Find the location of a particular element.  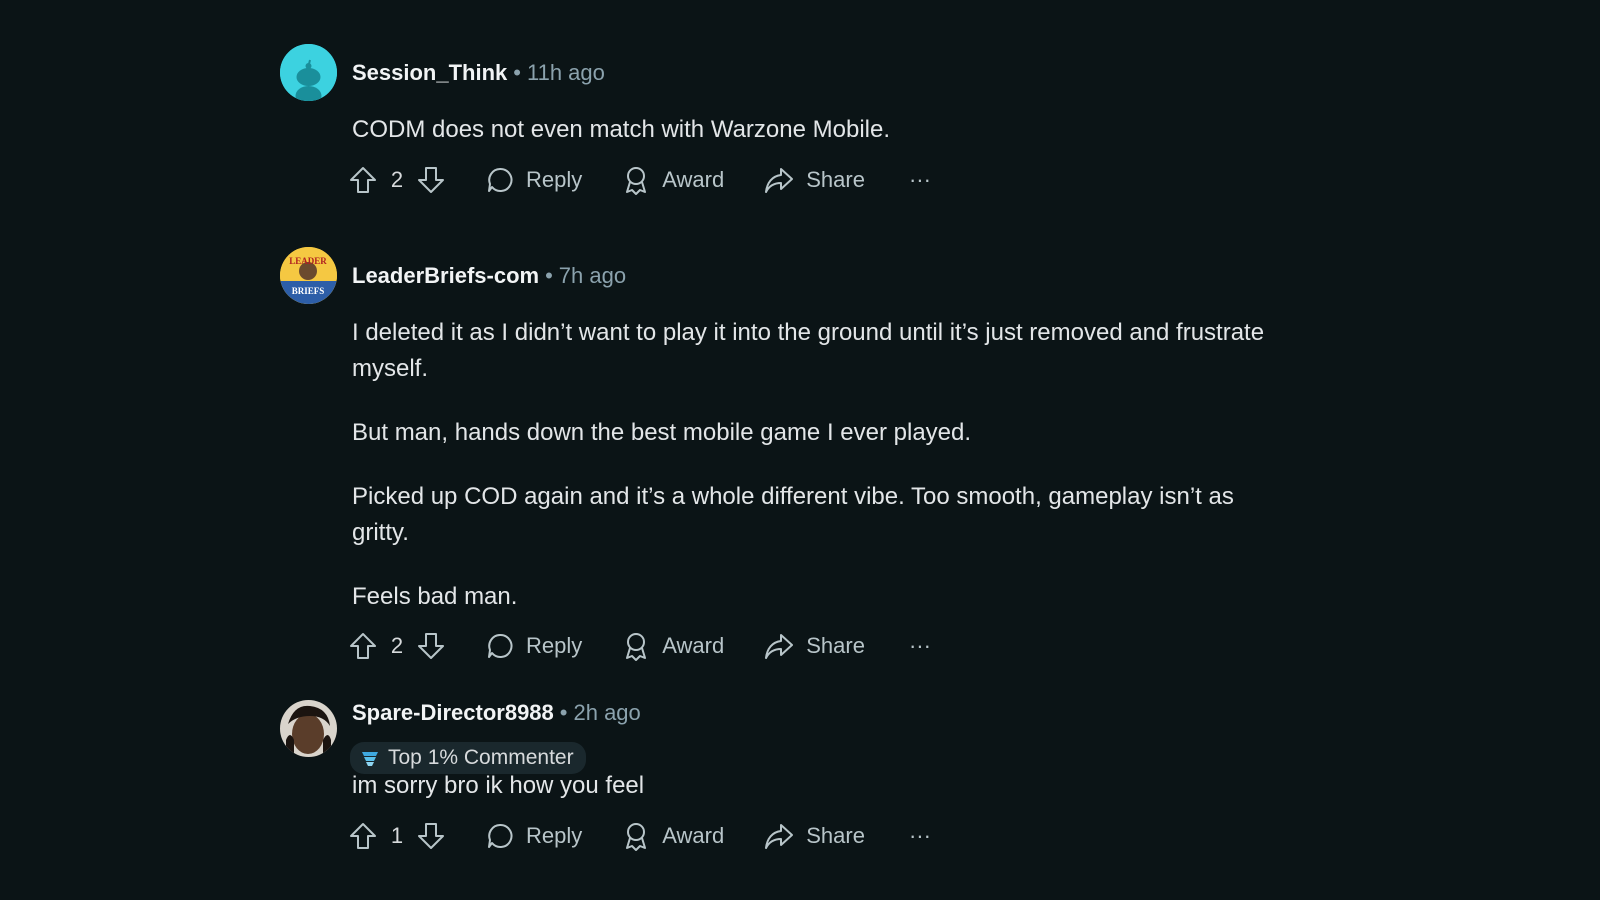

comment-header: LeaderBriefs-com • 7h ago is located at coordinates (489, 276).